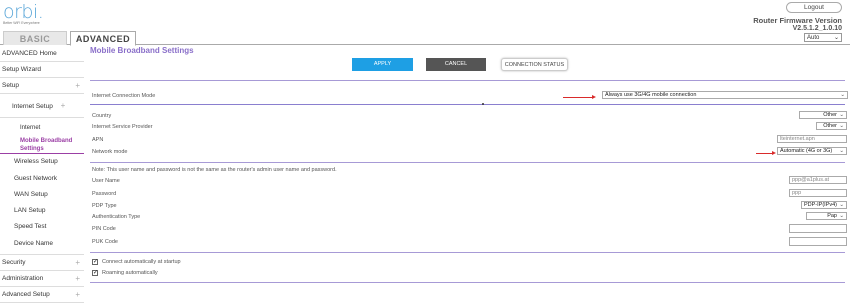 The width and height of the screenshot is (850, 308). Describe the element at coordinates (104, 229) in the screenshot. I see `pin-code-label: PIN Code` at that location.